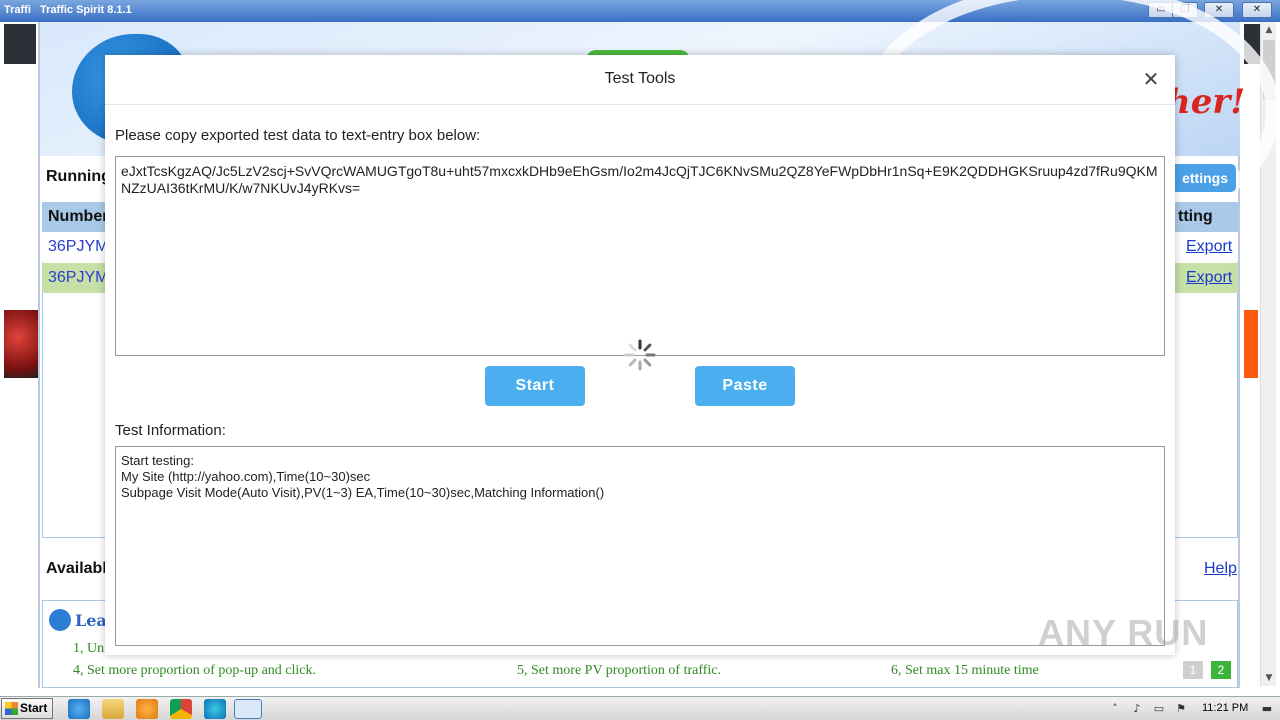 This screenshot has height=720, width=1280. What do you see at coordinates (1159, 709) in the screenshot?
I see `network-icon: ▭` at bounding box center [1159, 709].